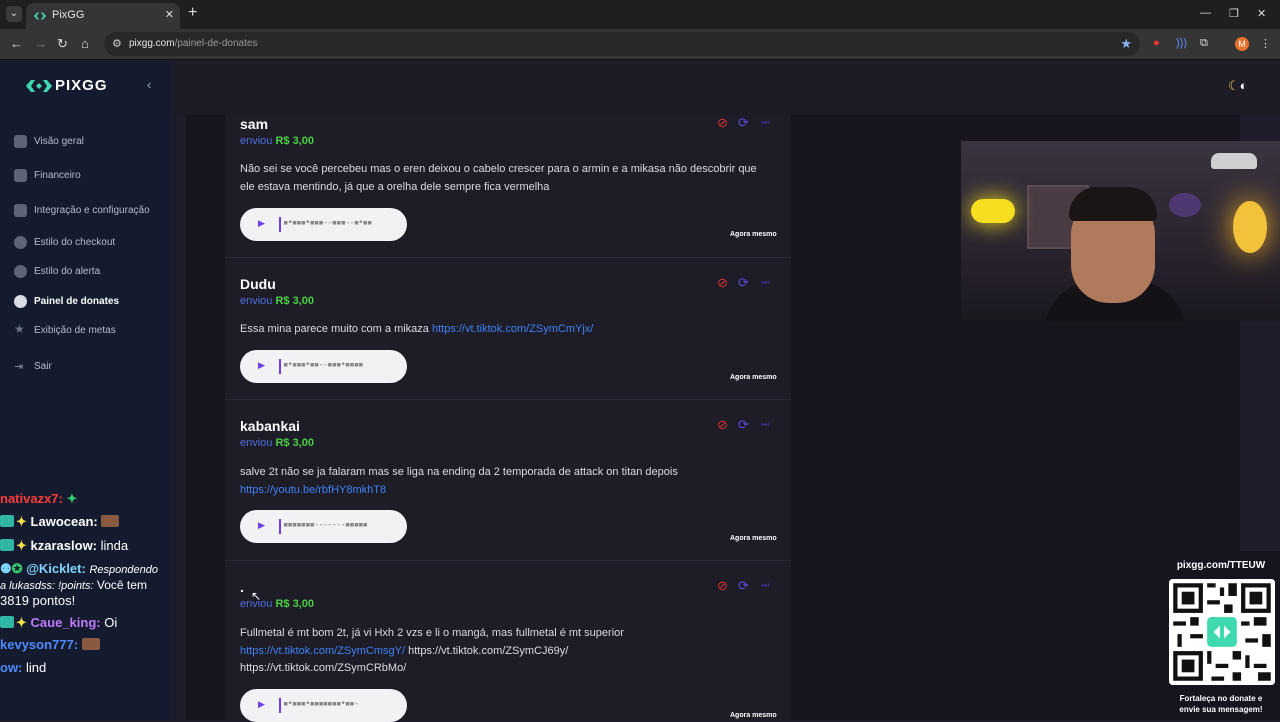  I want to click on collapse-sidebar-icon: ‹, so click(149, 84).